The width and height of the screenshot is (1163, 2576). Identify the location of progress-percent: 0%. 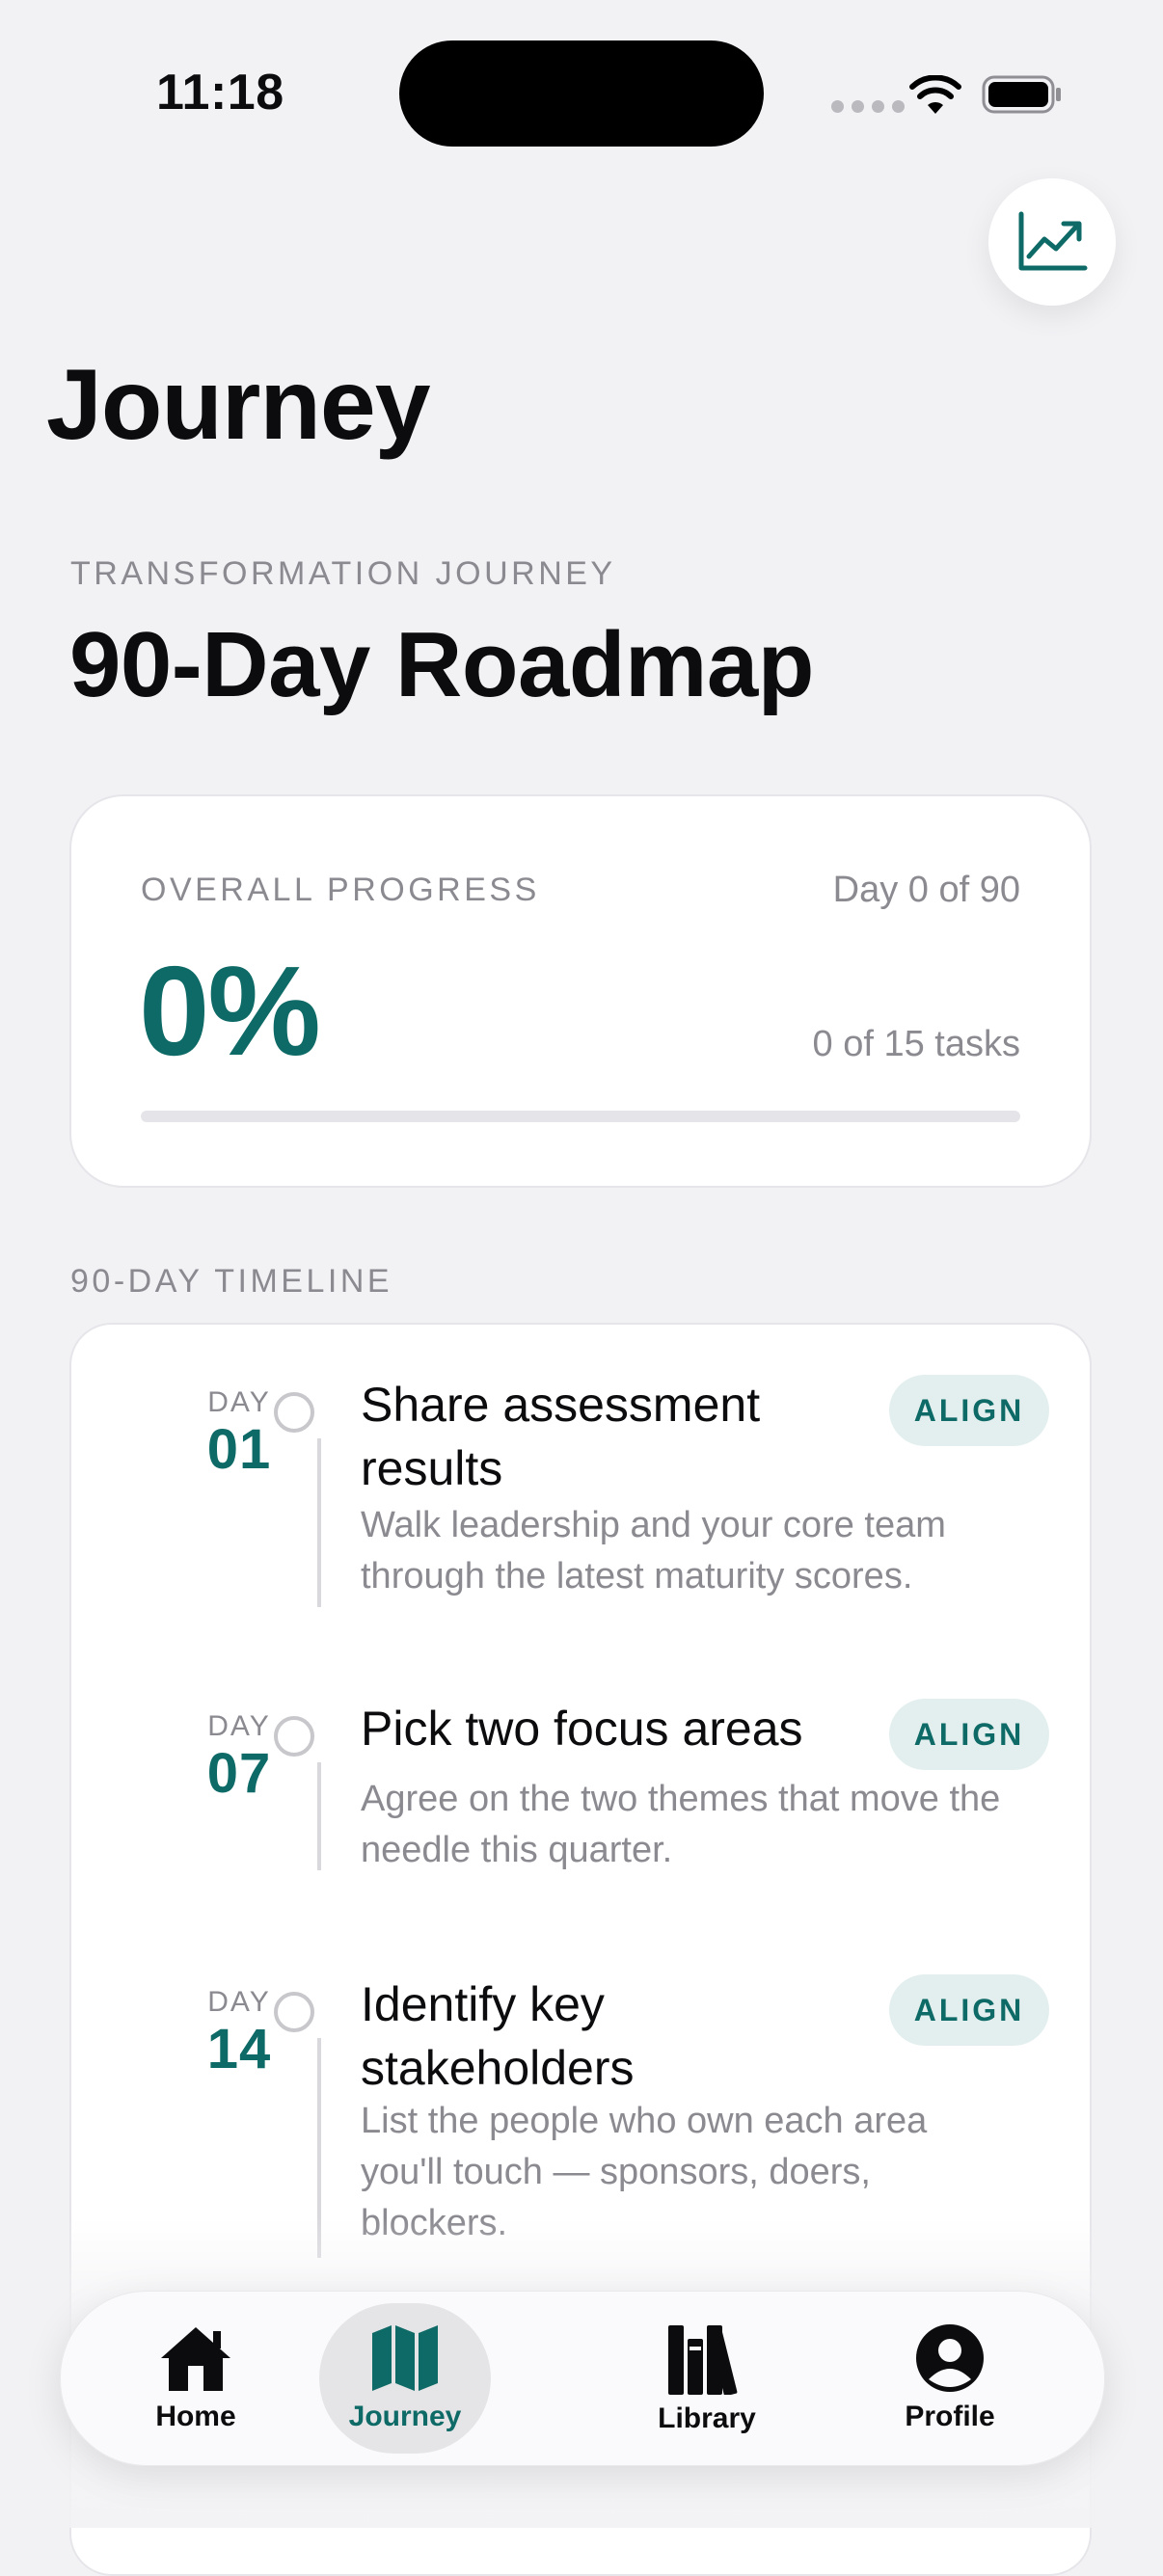
(230, 1011).